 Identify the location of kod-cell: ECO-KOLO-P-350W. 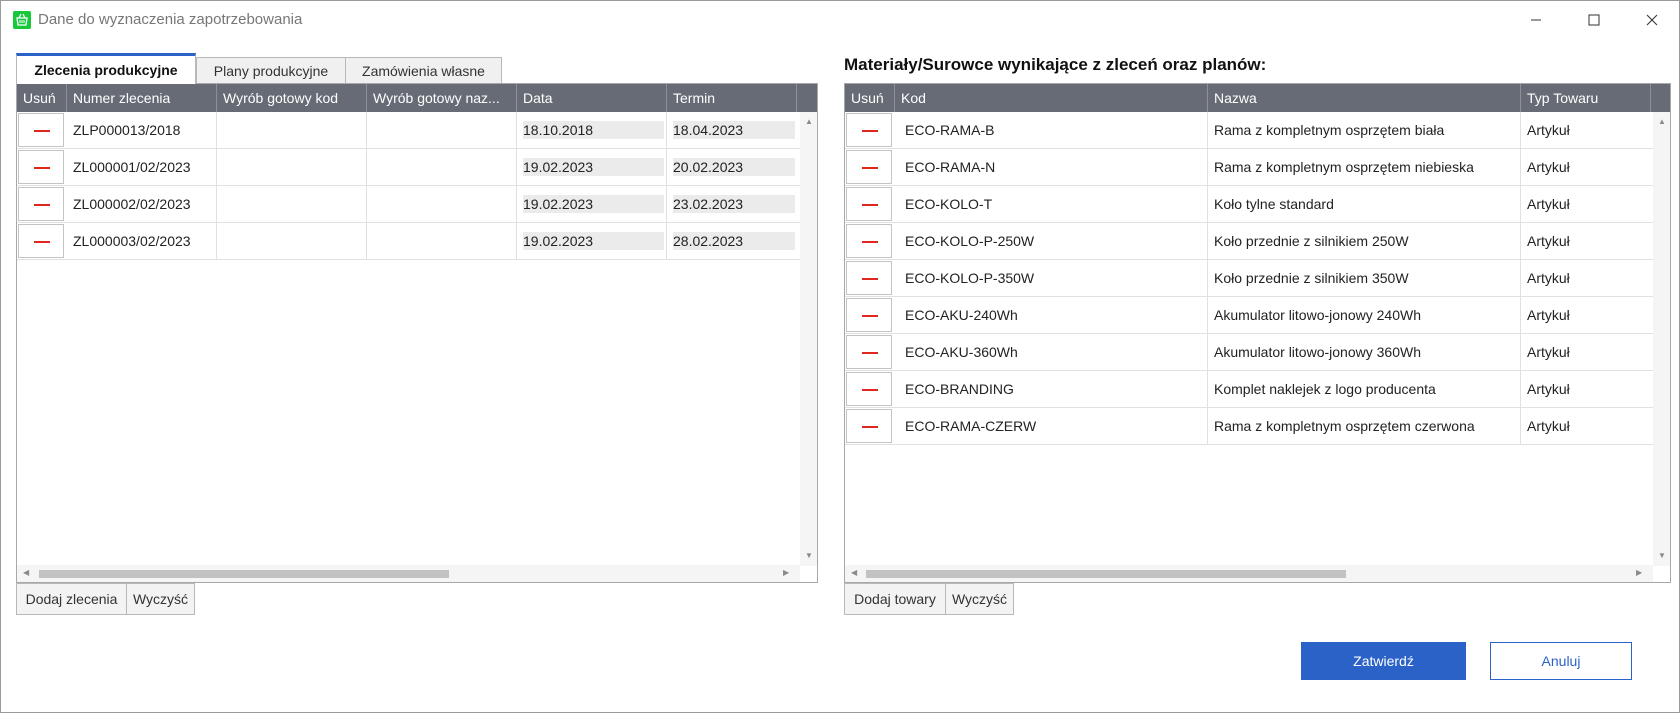
(1051, 278).